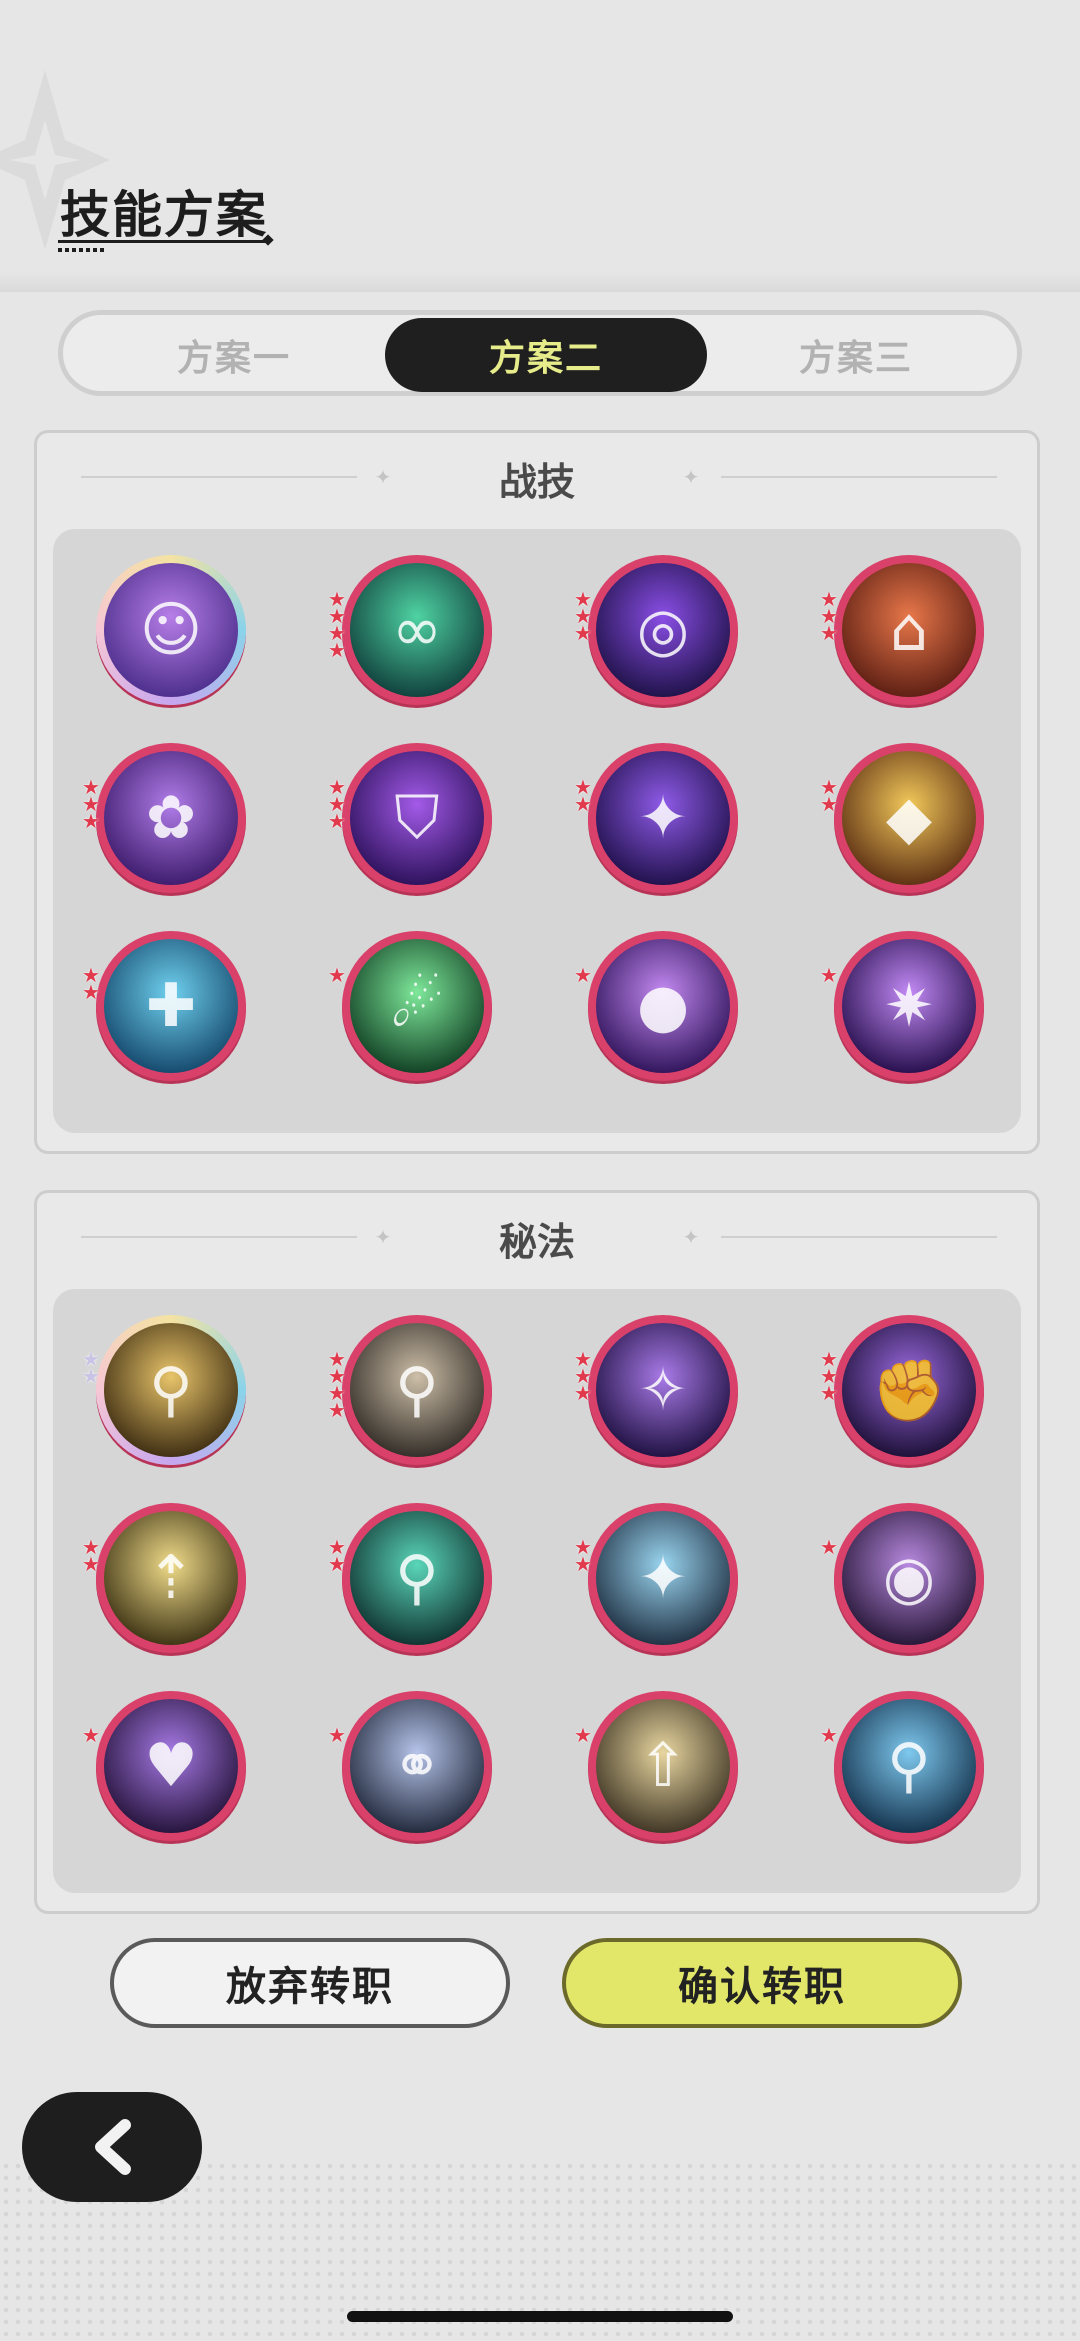 This screenshot has width=1080, height=2341. I want to click on light-burst-icon: ⇡, so click(171, 1578).